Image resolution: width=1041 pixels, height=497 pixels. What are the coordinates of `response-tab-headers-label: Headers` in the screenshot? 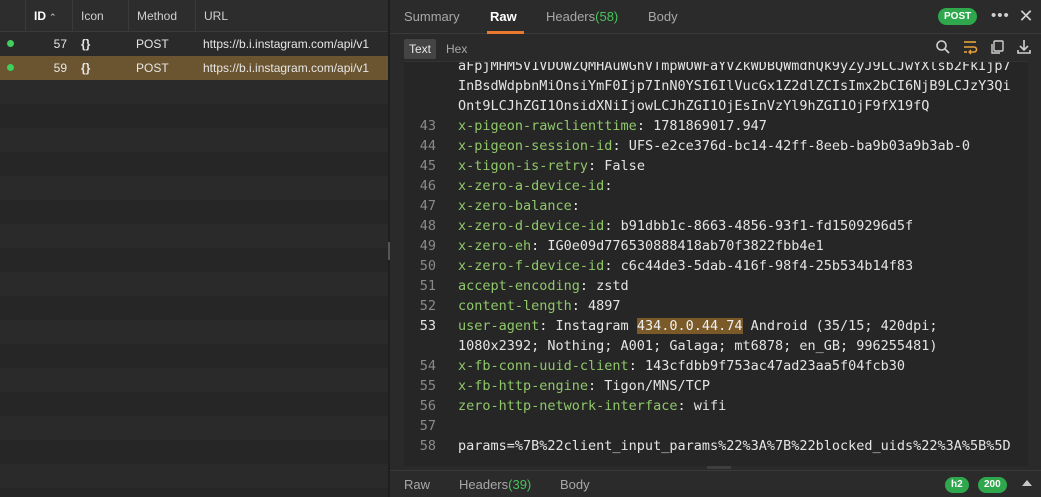 It's located at (484, 484).